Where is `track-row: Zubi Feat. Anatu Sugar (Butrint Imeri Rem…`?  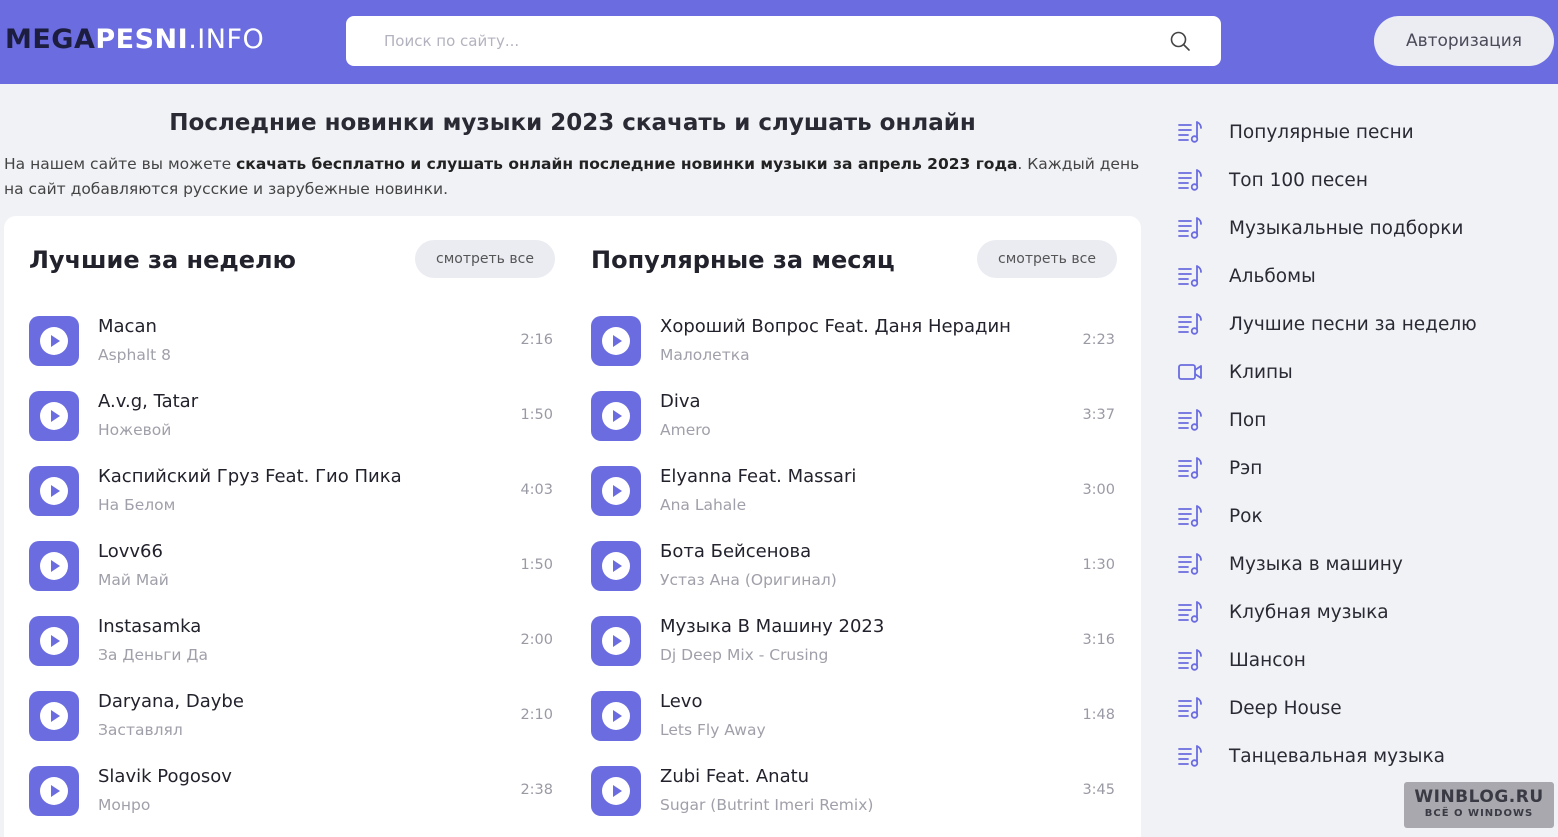 track-row: Zubi Feat. Anatu Sugar (Butrint Imeri Rem… is located at coordinates (854, 801).